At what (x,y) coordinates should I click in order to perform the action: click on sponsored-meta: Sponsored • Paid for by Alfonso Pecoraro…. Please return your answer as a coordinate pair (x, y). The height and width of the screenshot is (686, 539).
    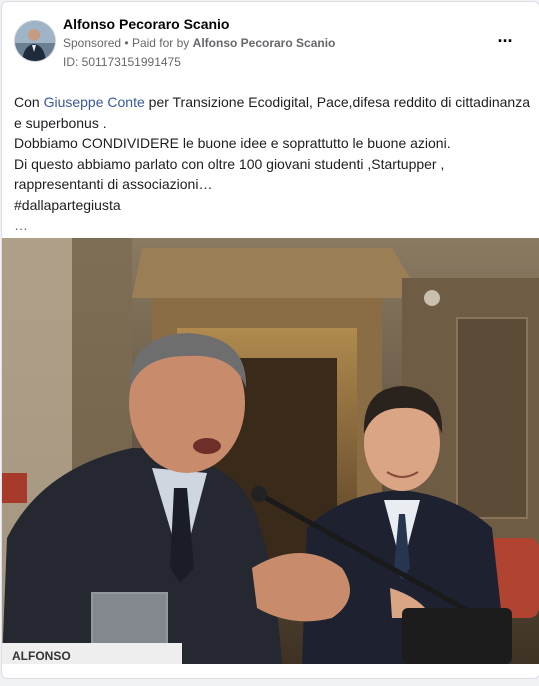
    Looking at the image, I should click on (199, 43).